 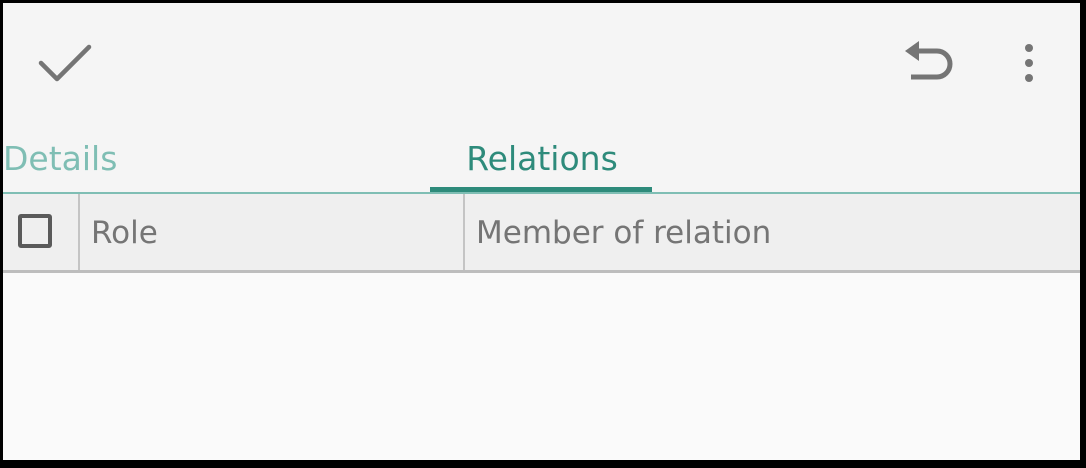 I want to click on column-header-role: Role, so click(x=124, y=232).